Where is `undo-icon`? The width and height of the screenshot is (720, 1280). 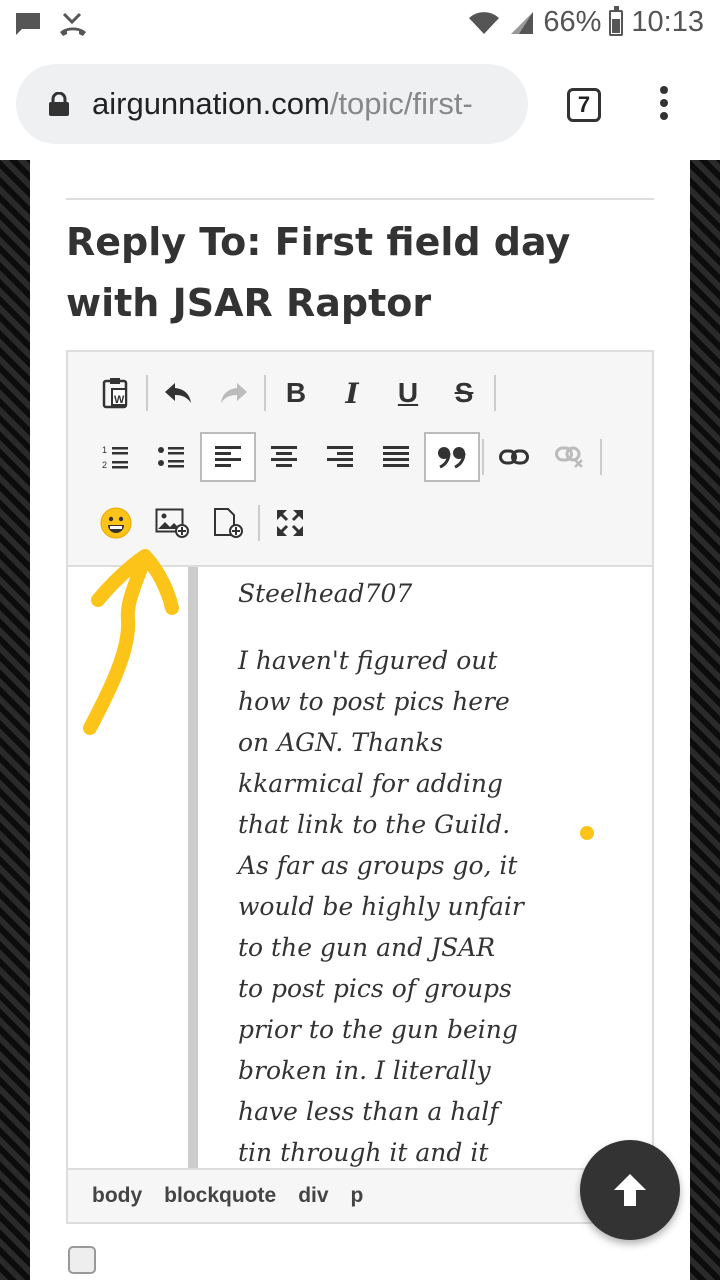
undo-icon is located at coordinates (178, 393).